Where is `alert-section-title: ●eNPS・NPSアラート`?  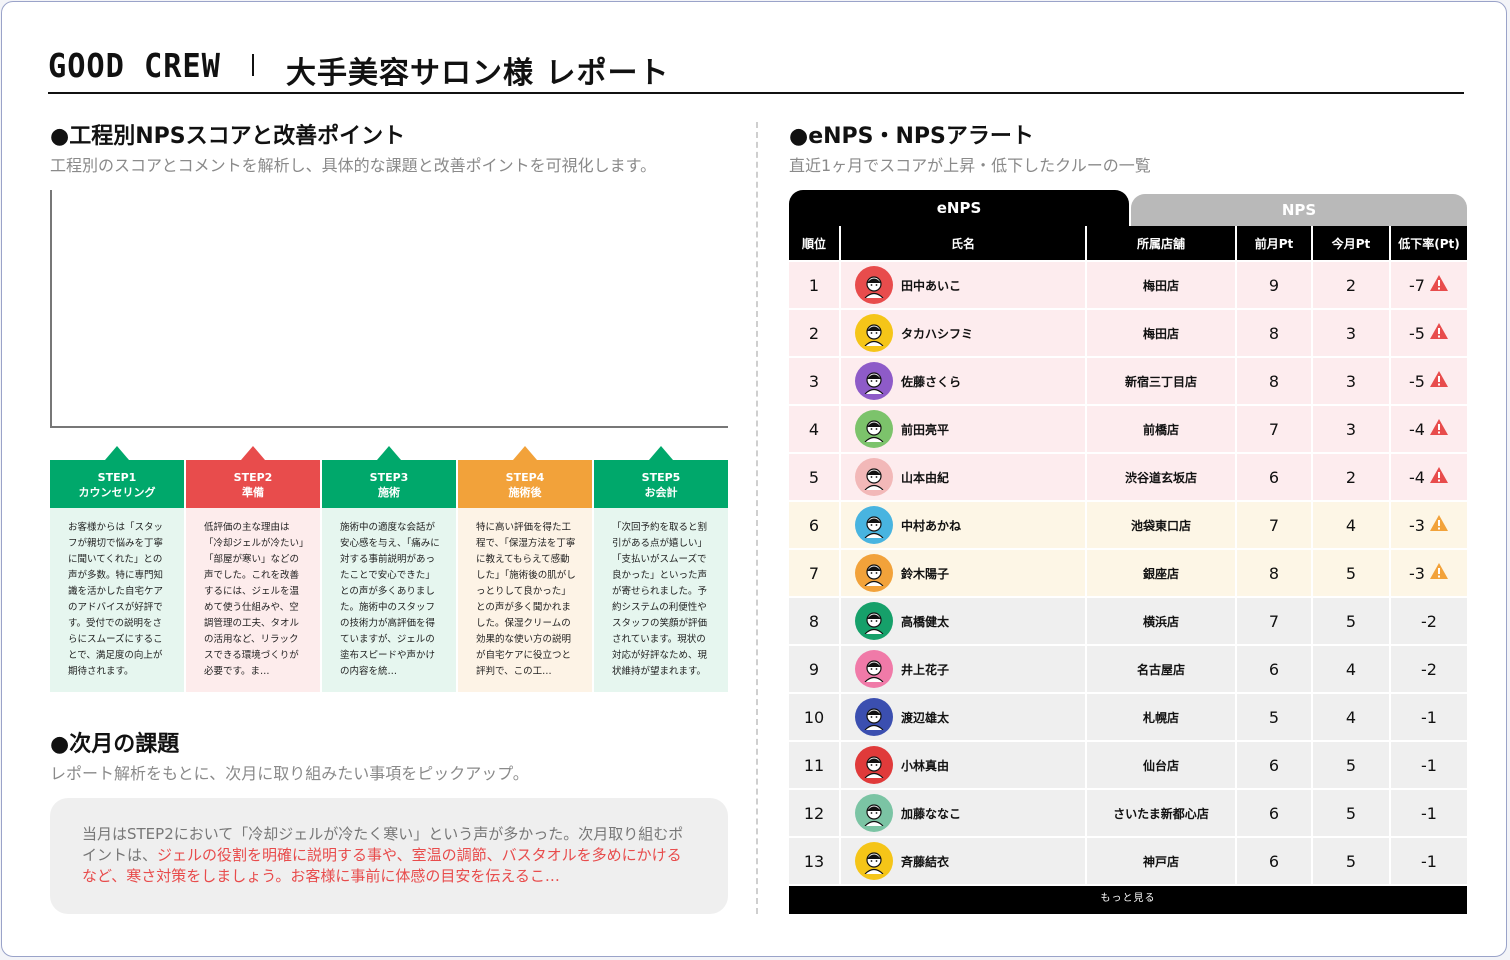 alert-section-title: ●eNPS・NPSアラート is located at coordinates (911, 136).